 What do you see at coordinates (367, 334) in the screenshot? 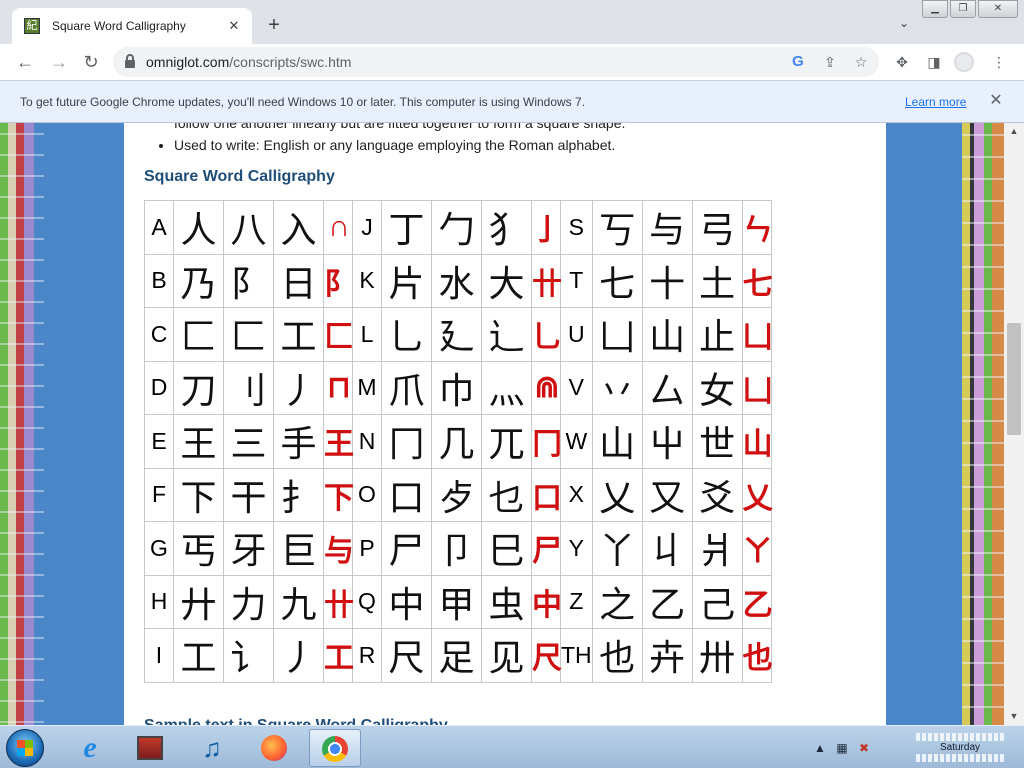
I see `latin-letter-cell: L` at bounding box center [367, 334].